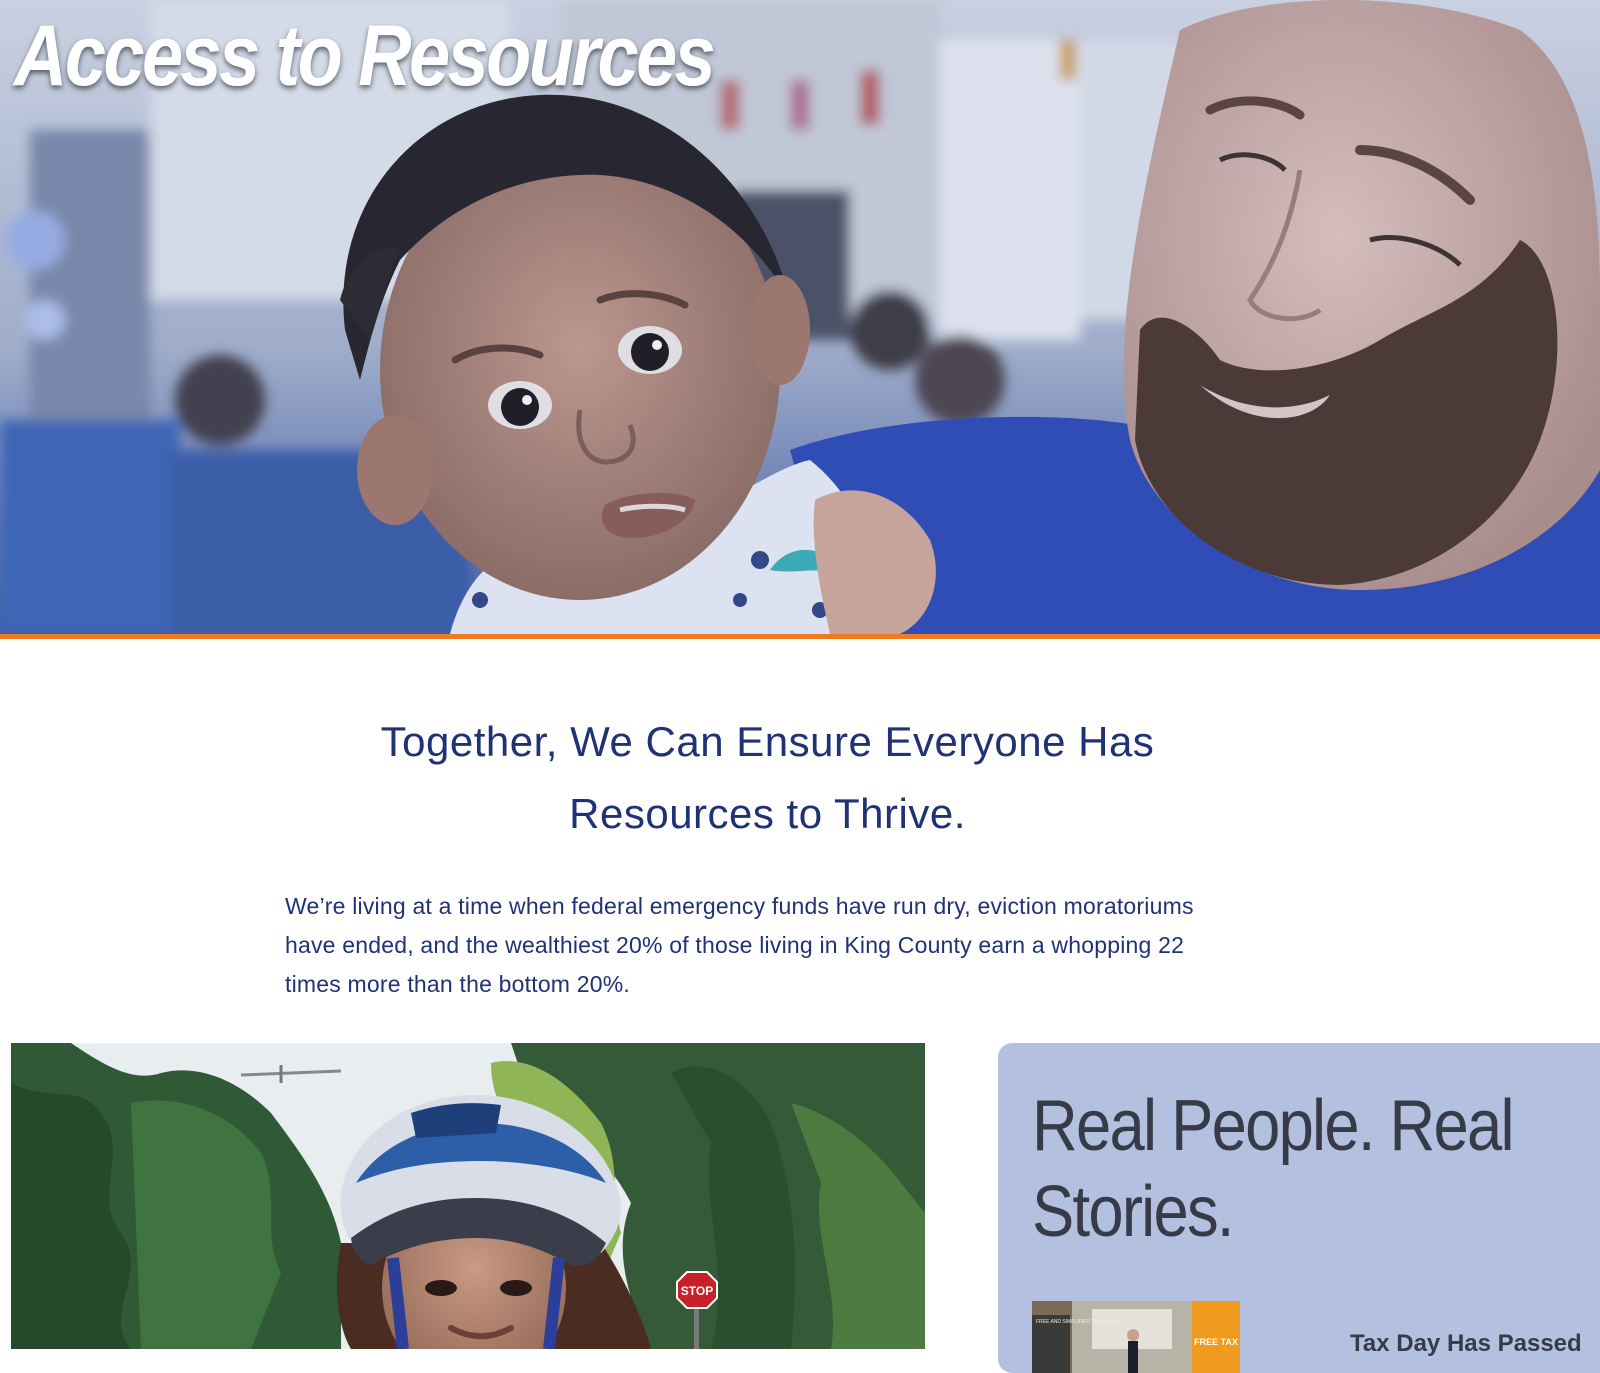 The height and width of the screenshot is (1373, 1600). What do you see at coordinates (1273, 1169) in the screenshot?
I see `stories-title: Real People. Real Stories.` at bounding box center [1273, 1169].